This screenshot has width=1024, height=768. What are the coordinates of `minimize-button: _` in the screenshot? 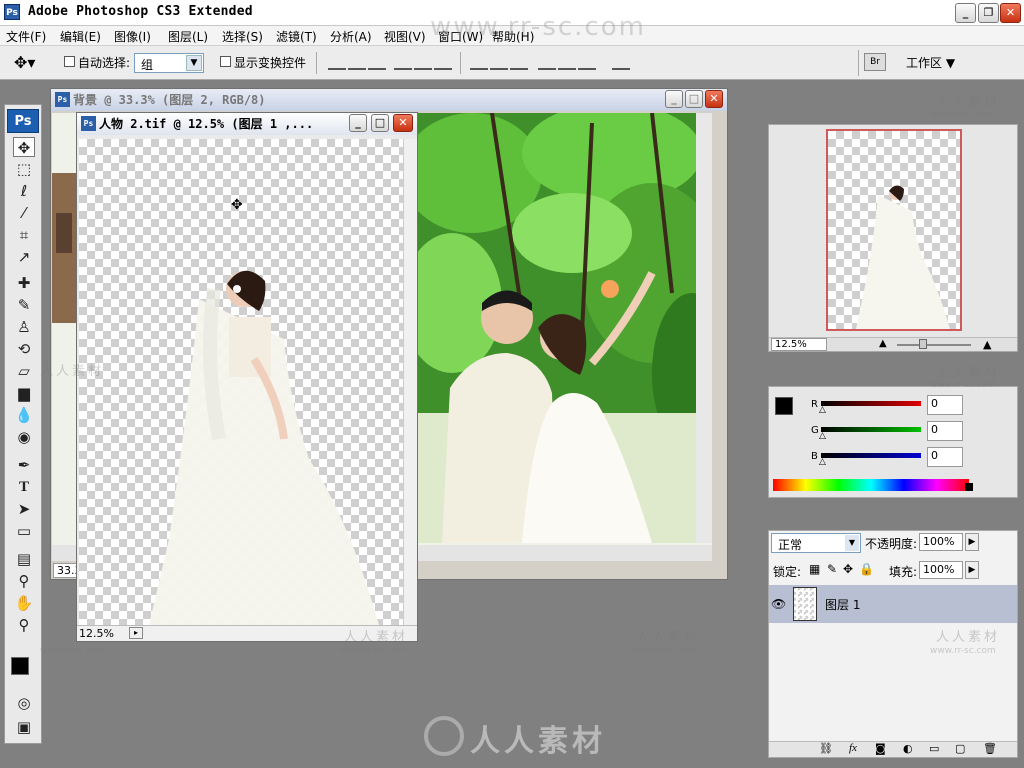 It's located at (965, 13).